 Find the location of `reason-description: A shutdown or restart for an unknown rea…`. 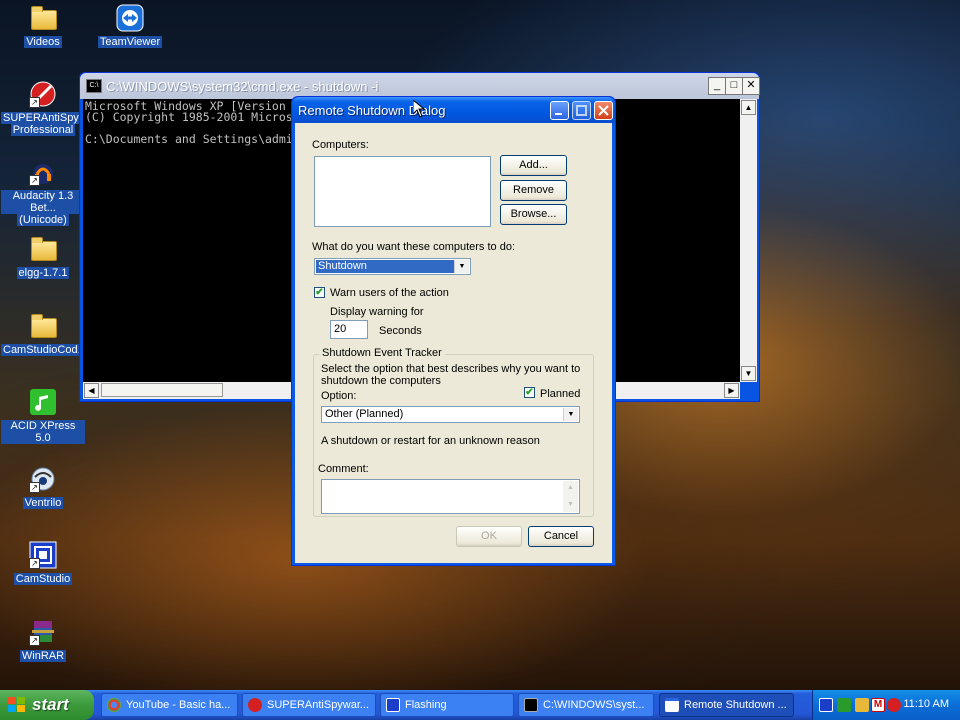

reason-description: A shutdown or restart for an unknown rea… is located at coordinates (430, 441).